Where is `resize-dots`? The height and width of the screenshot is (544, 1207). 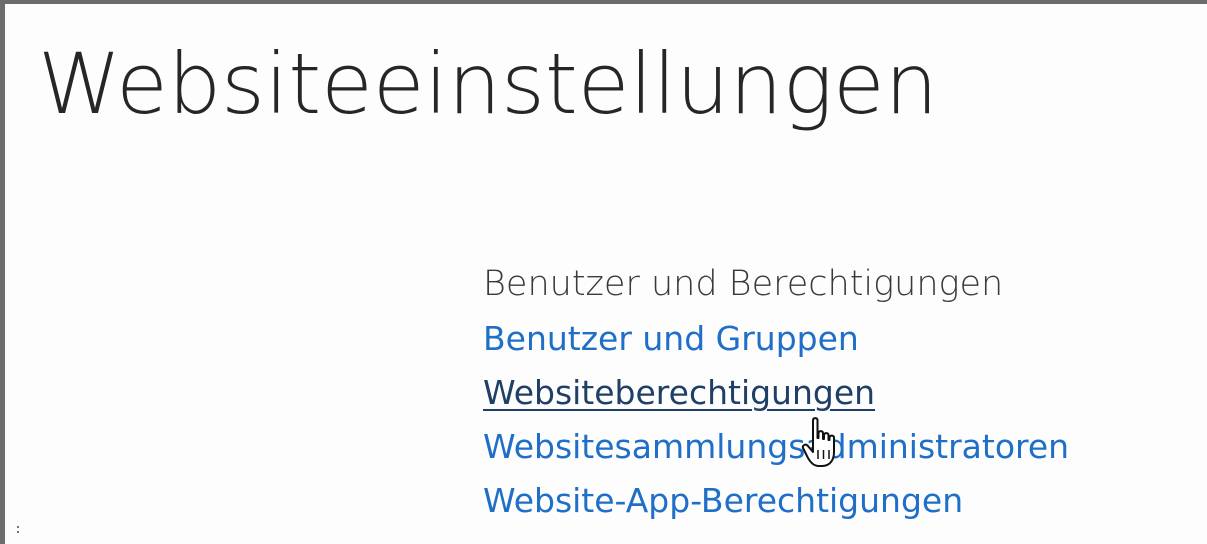
resize-dots is located at coordinates (18, 531).